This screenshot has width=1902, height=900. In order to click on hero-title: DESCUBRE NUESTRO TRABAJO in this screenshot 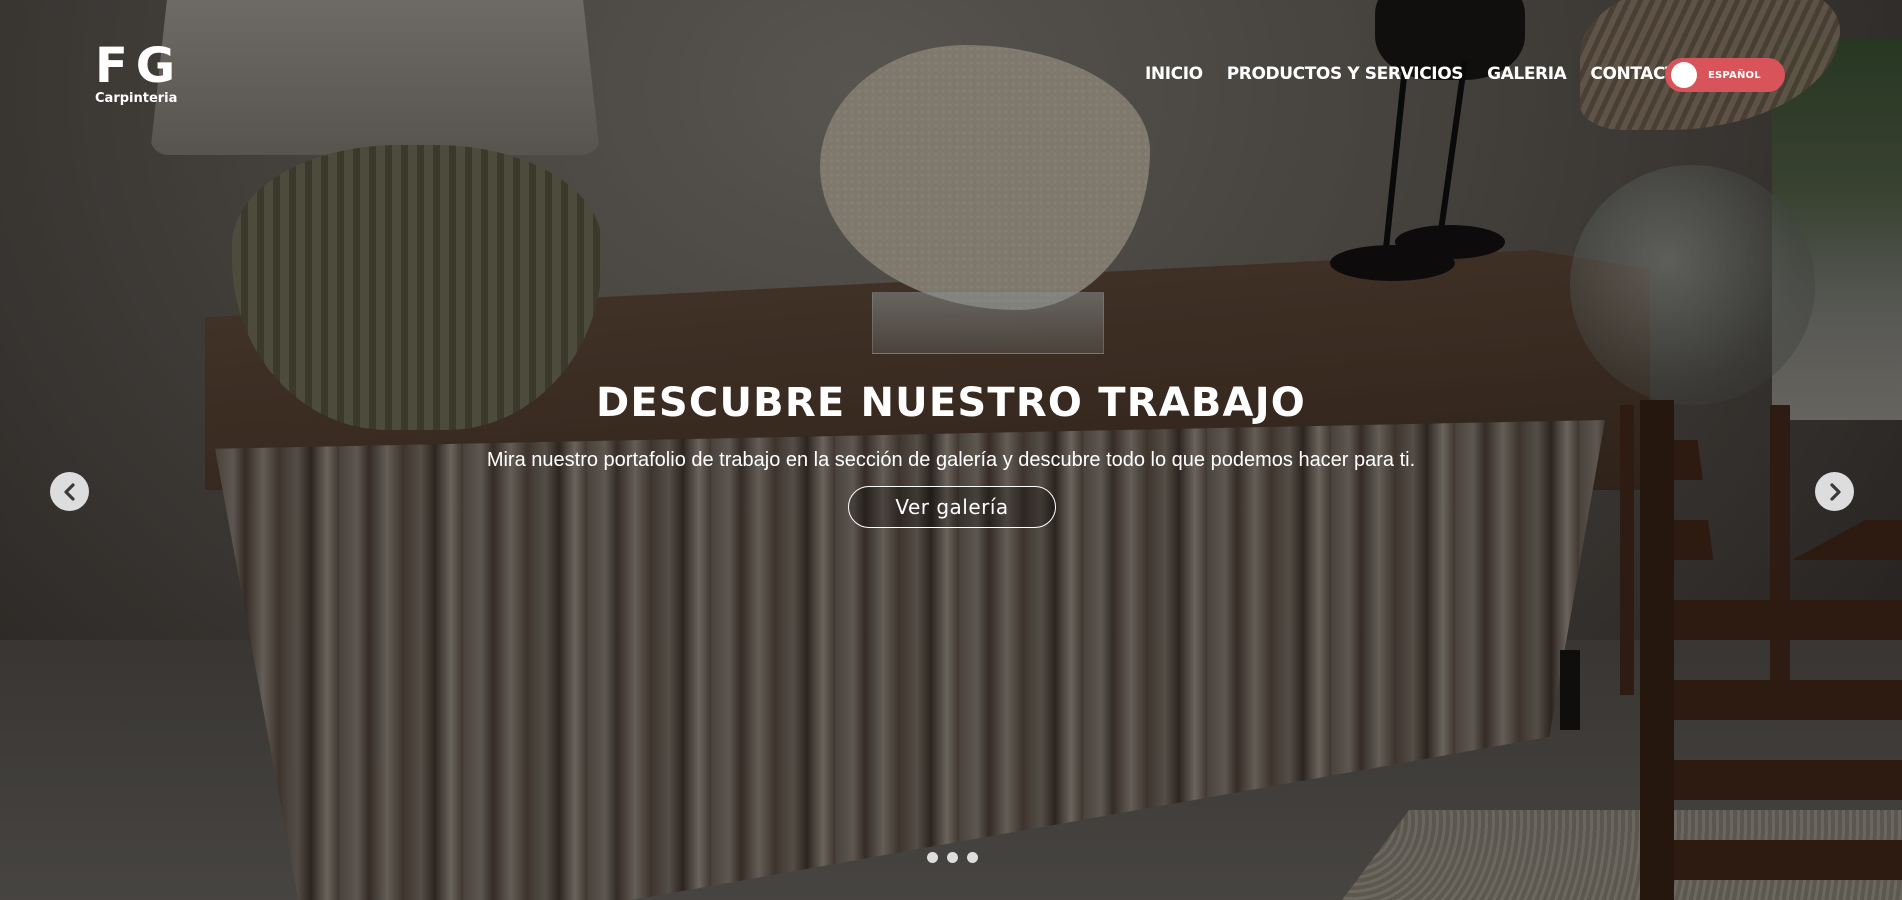, I will do `click(951, 403)`.